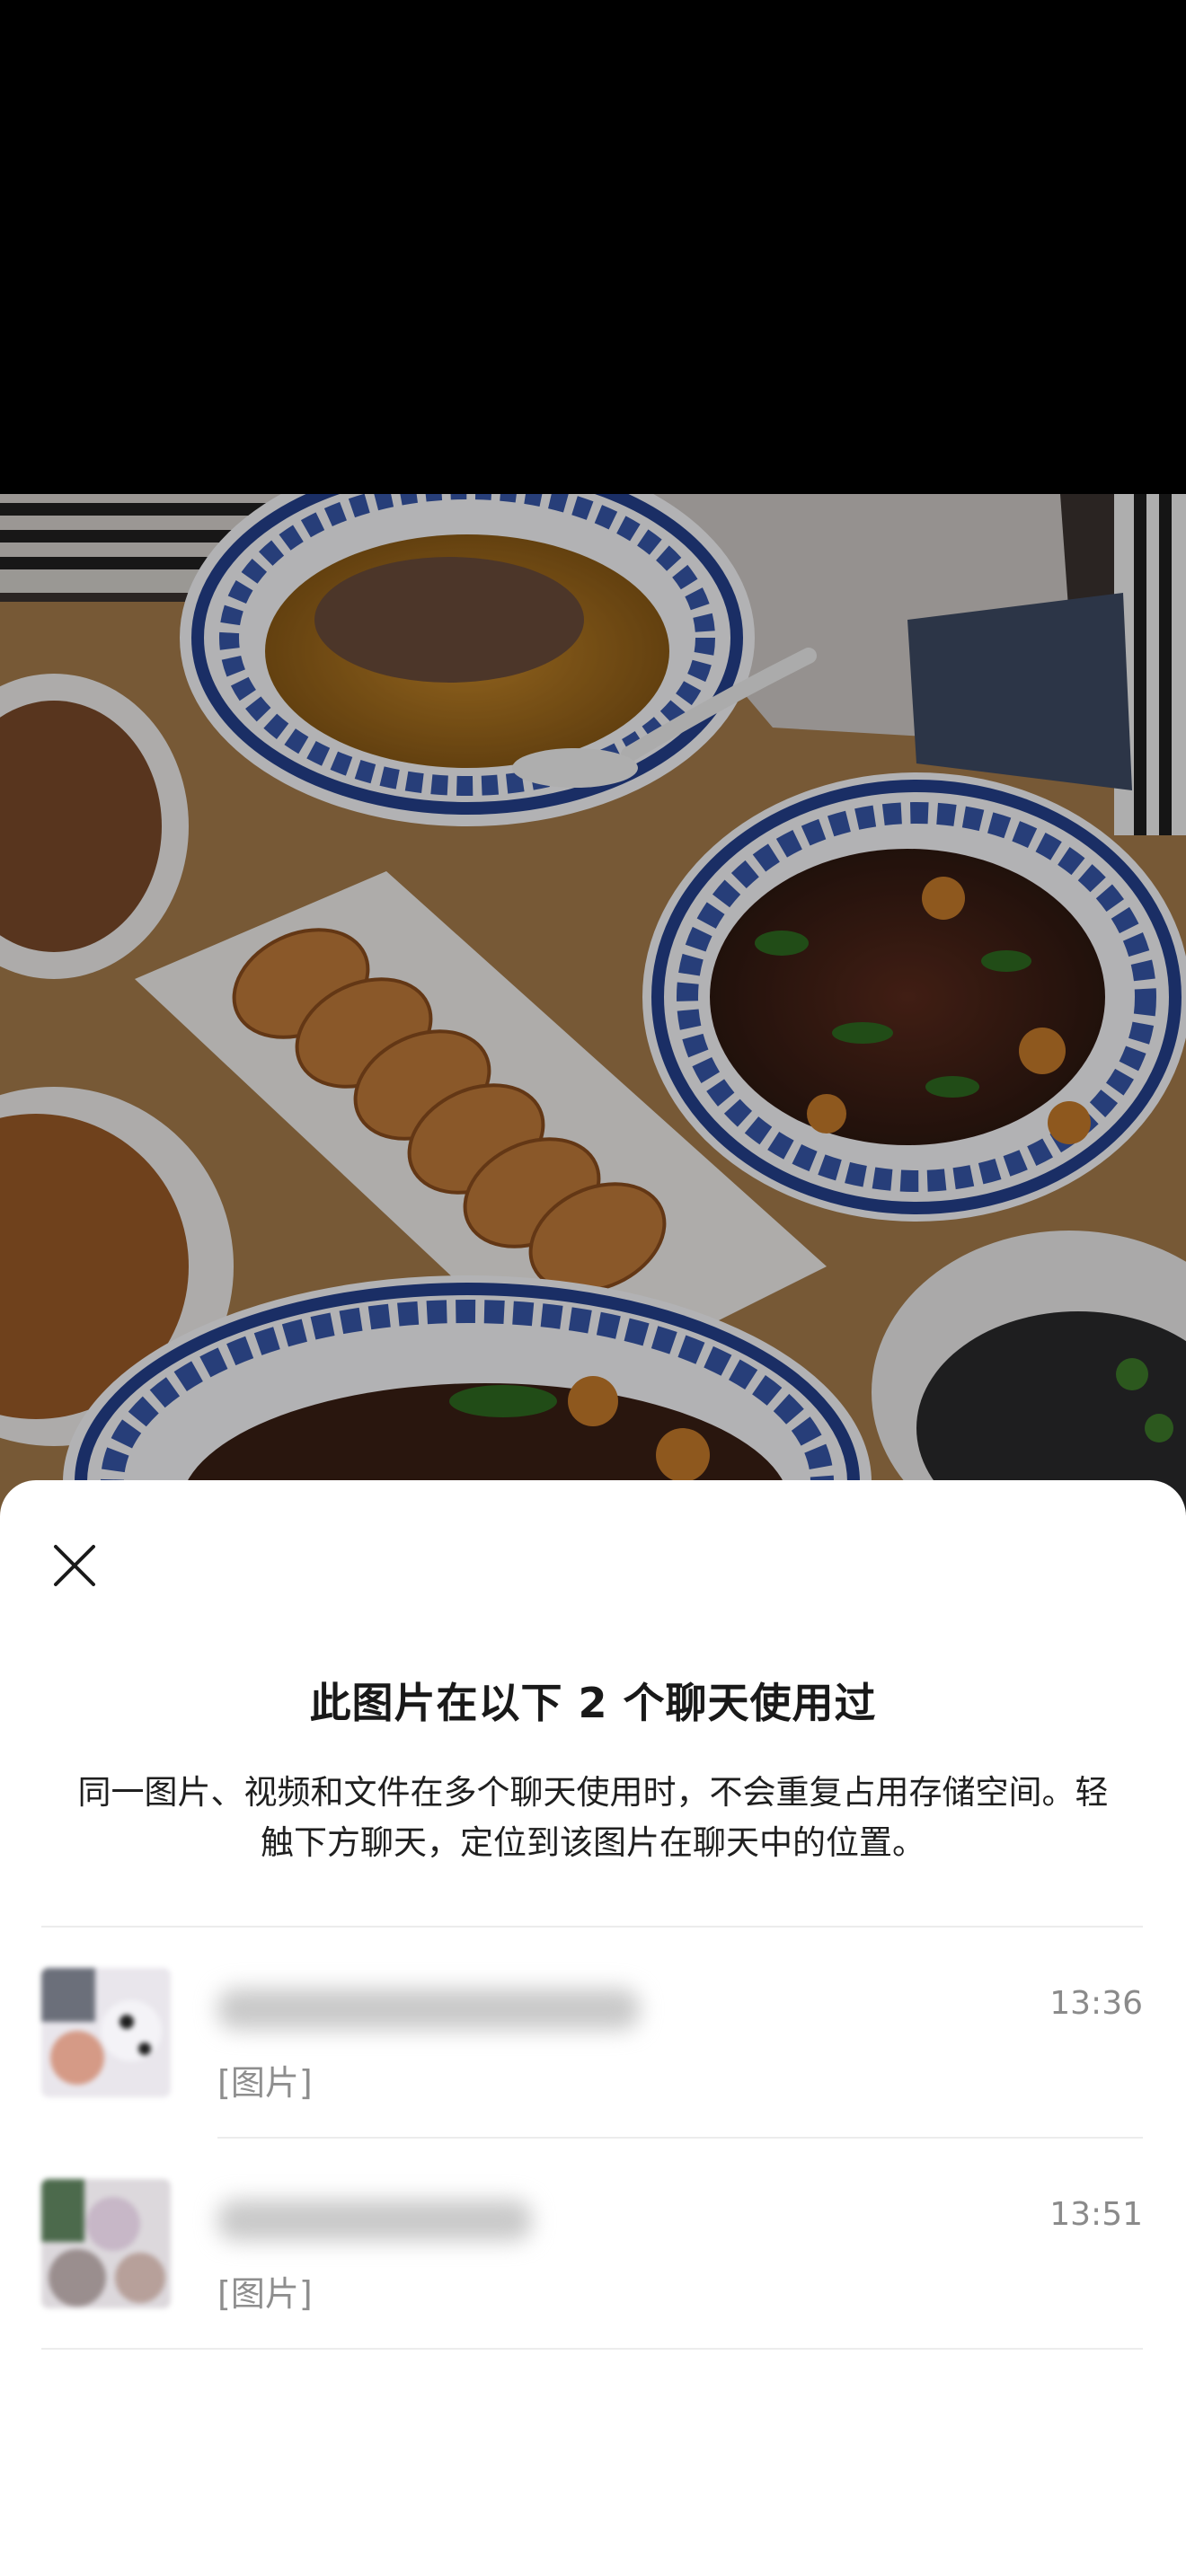  I want to click on divider, so click(592, 2349).